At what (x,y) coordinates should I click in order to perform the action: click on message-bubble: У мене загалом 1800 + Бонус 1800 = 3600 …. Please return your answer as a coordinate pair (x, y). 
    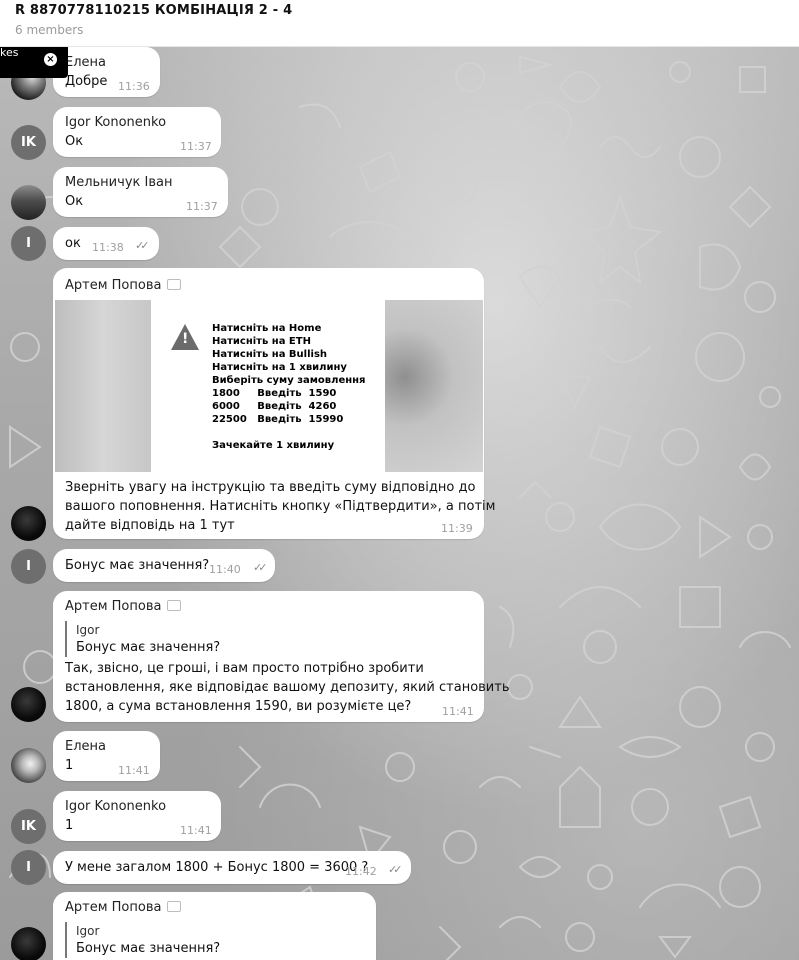
    Looking at the image, I should click on (232, 867).